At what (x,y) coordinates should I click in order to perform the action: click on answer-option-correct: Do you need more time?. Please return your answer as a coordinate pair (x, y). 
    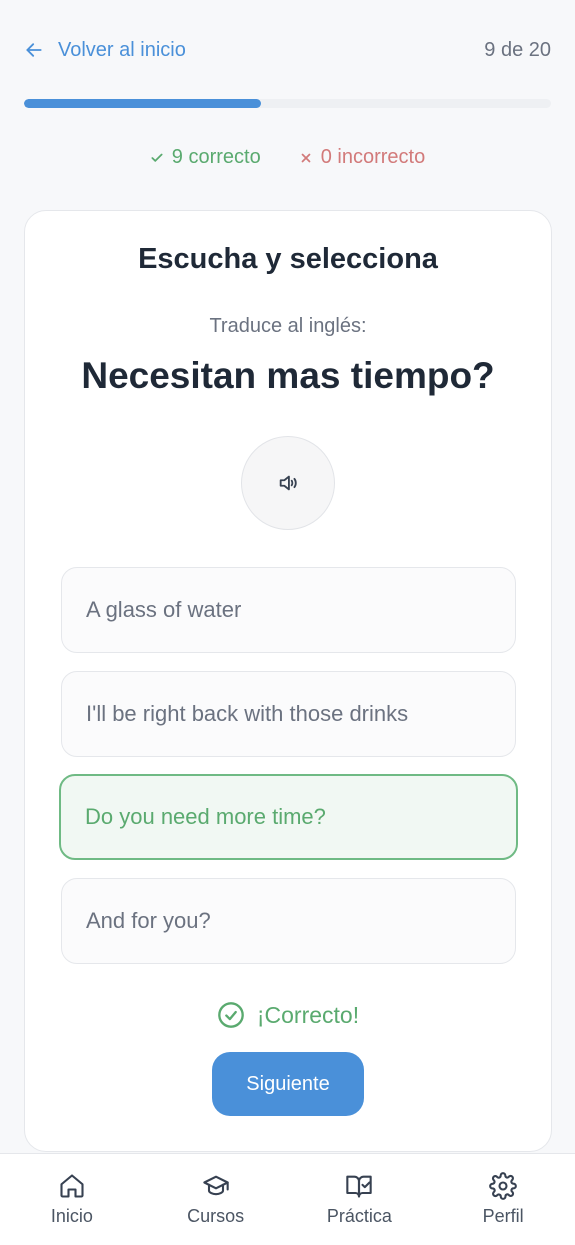
    Looking at the image, I should click on (288, 817).